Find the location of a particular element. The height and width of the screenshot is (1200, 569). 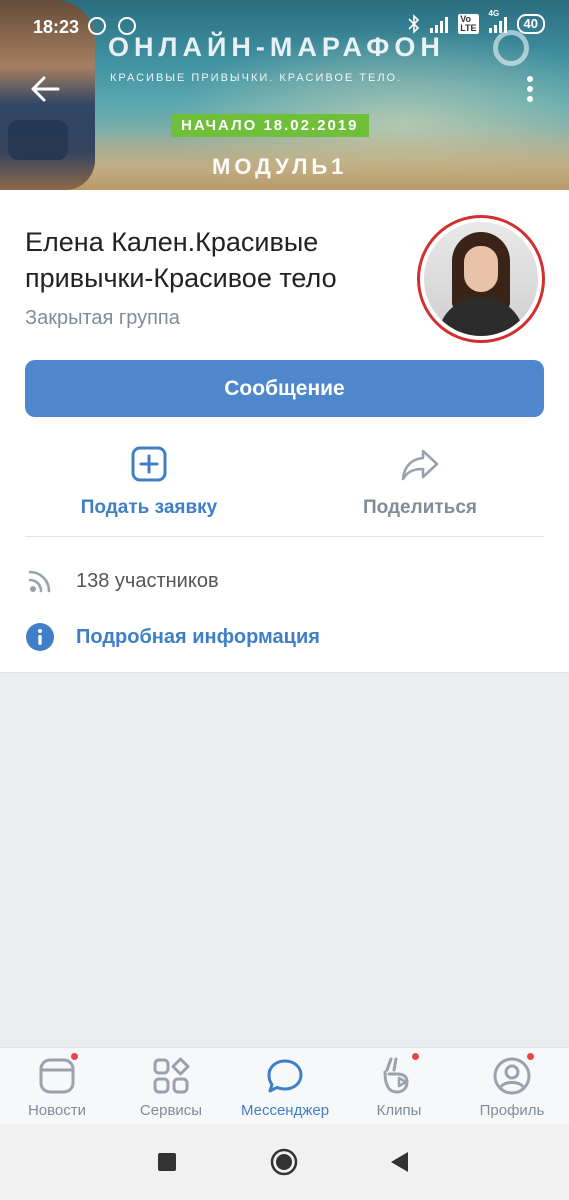

signal-icon is located at coordinates (439, 24).